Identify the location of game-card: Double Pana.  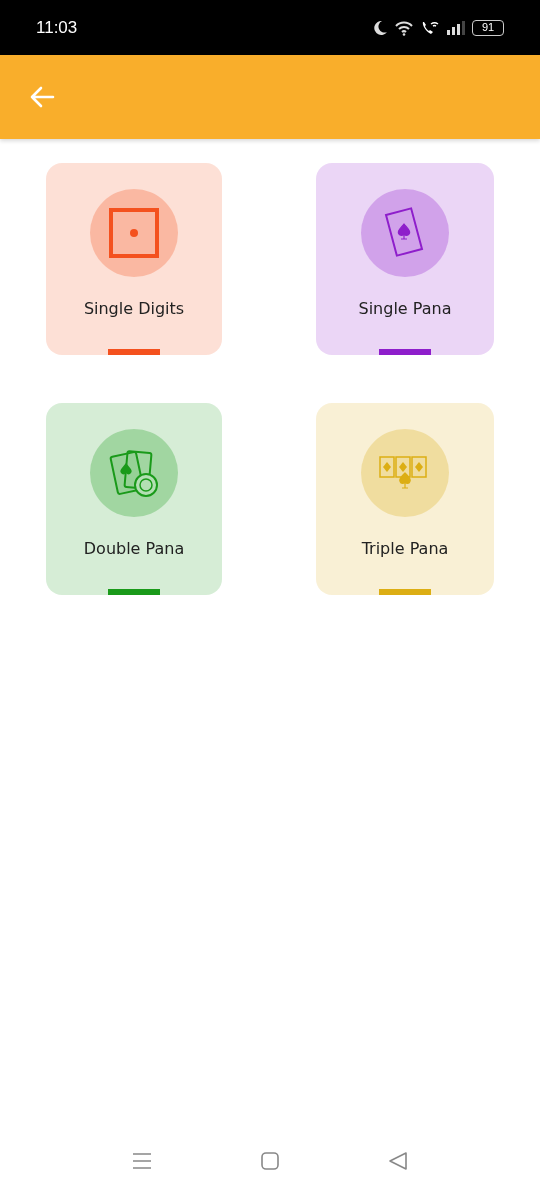
(134, 499).